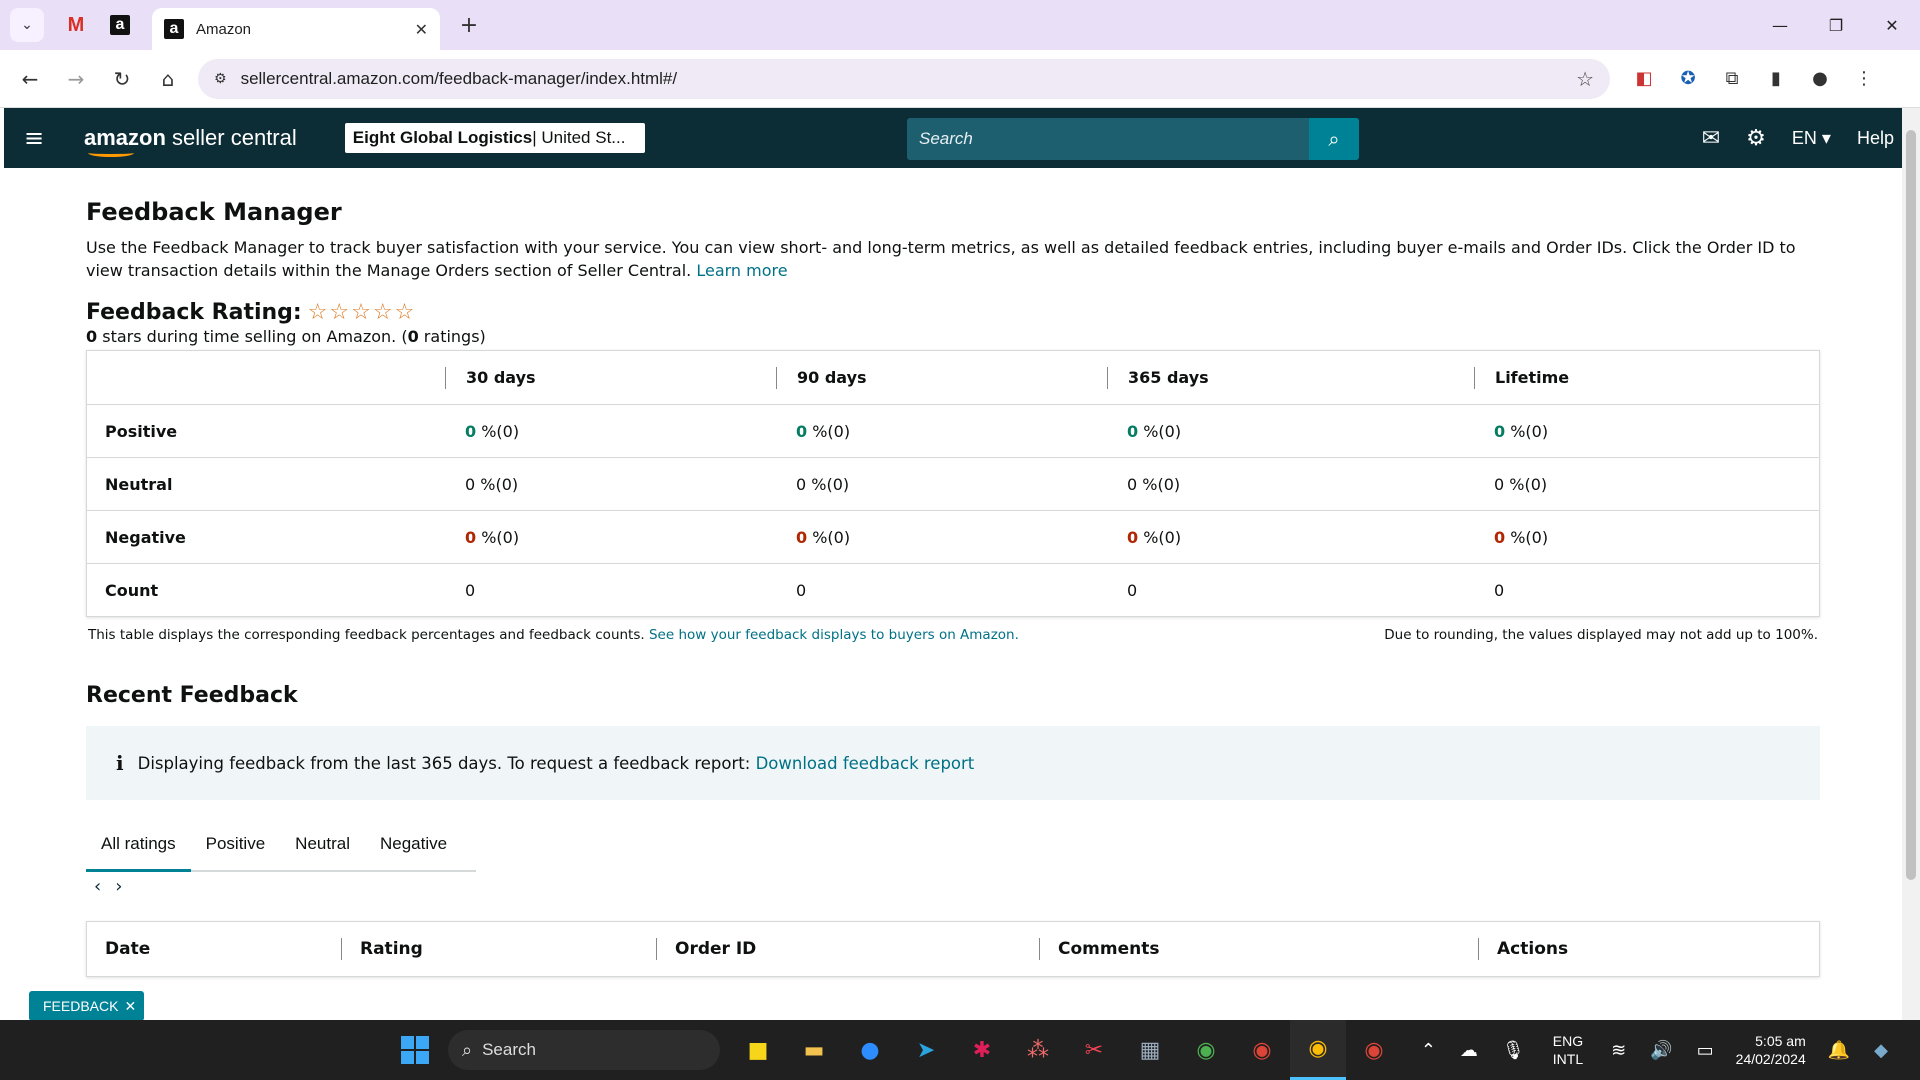 This screenshot has width=1920, height=1080. What do you see at coordinates (1881, 1050) in the screenshot?
I see `copilot-icon: ◆` at bounding box center [1881, 1050].